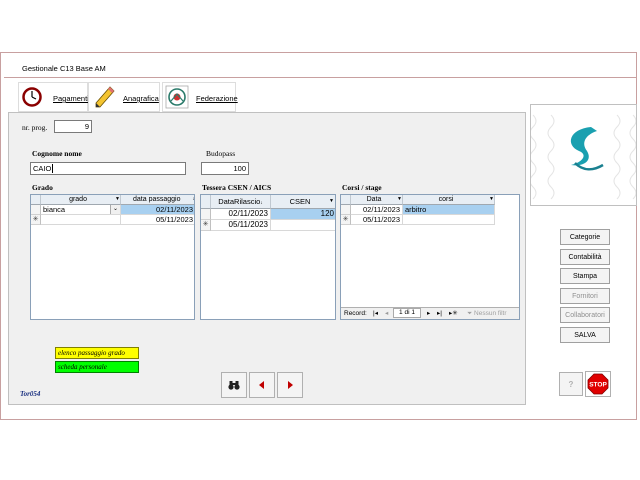 This screenshot has width=640, height=480. I want to click on wave-logo-icon, so click(583, 157).